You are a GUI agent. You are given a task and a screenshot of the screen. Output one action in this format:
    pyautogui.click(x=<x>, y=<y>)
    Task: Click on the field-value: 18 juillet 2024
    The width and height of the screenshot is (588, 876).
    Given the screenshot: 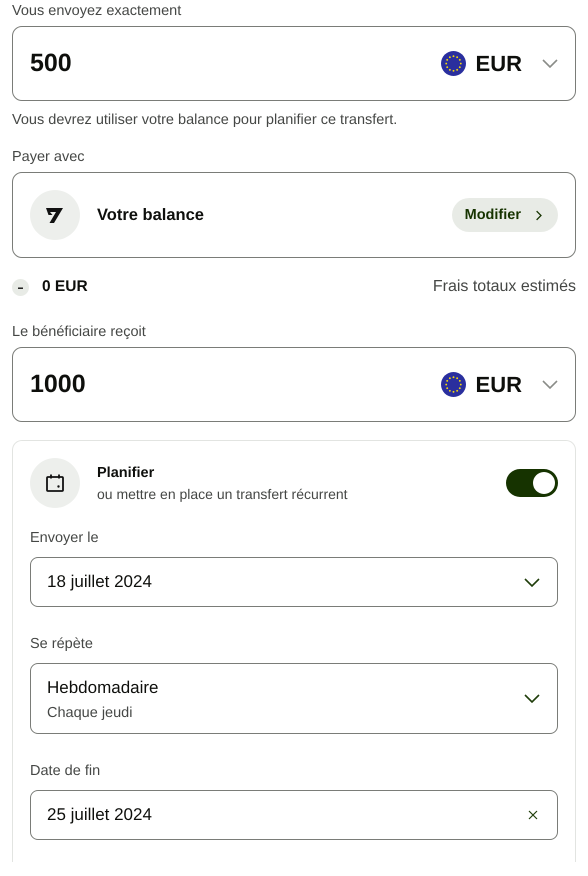 What is the action you would take?
    pyautogui.click(x=100, y=582)
    